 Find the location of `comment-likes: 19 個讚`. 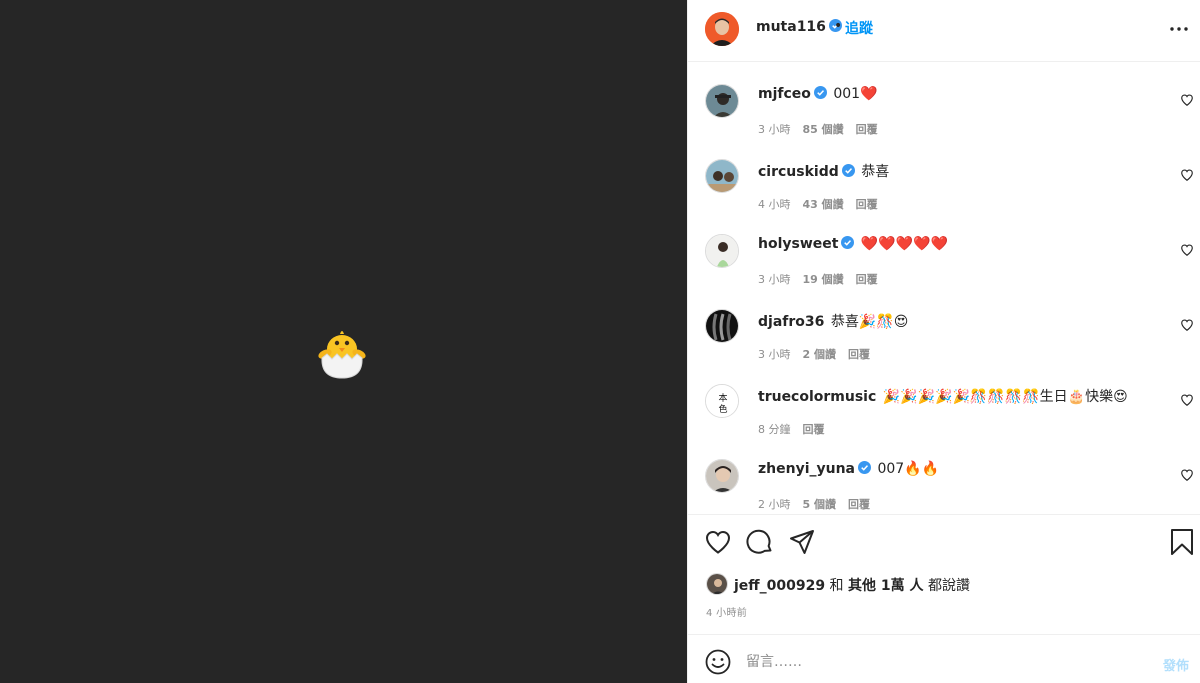

comment-likes: 19 個讚 is located at coordinates (823, 279).